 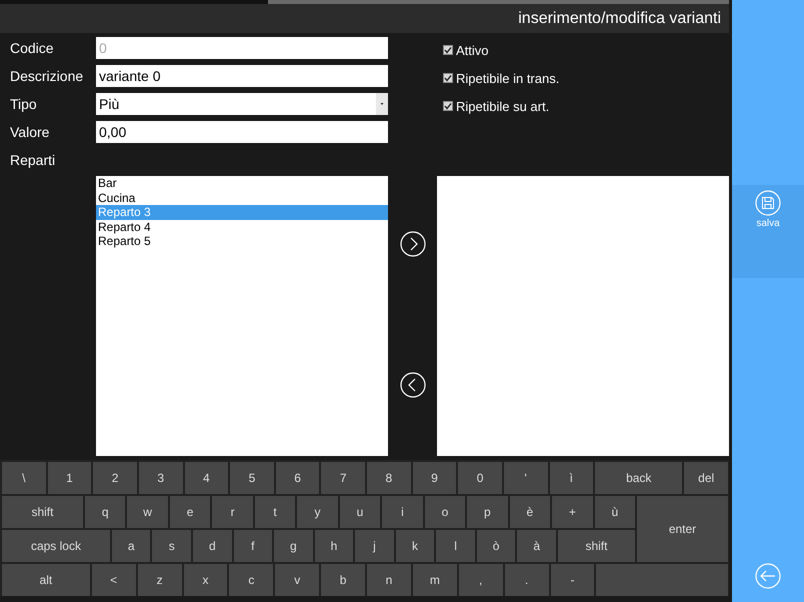 I want to click on keyboard-key: d, so click(x=212, y=546).